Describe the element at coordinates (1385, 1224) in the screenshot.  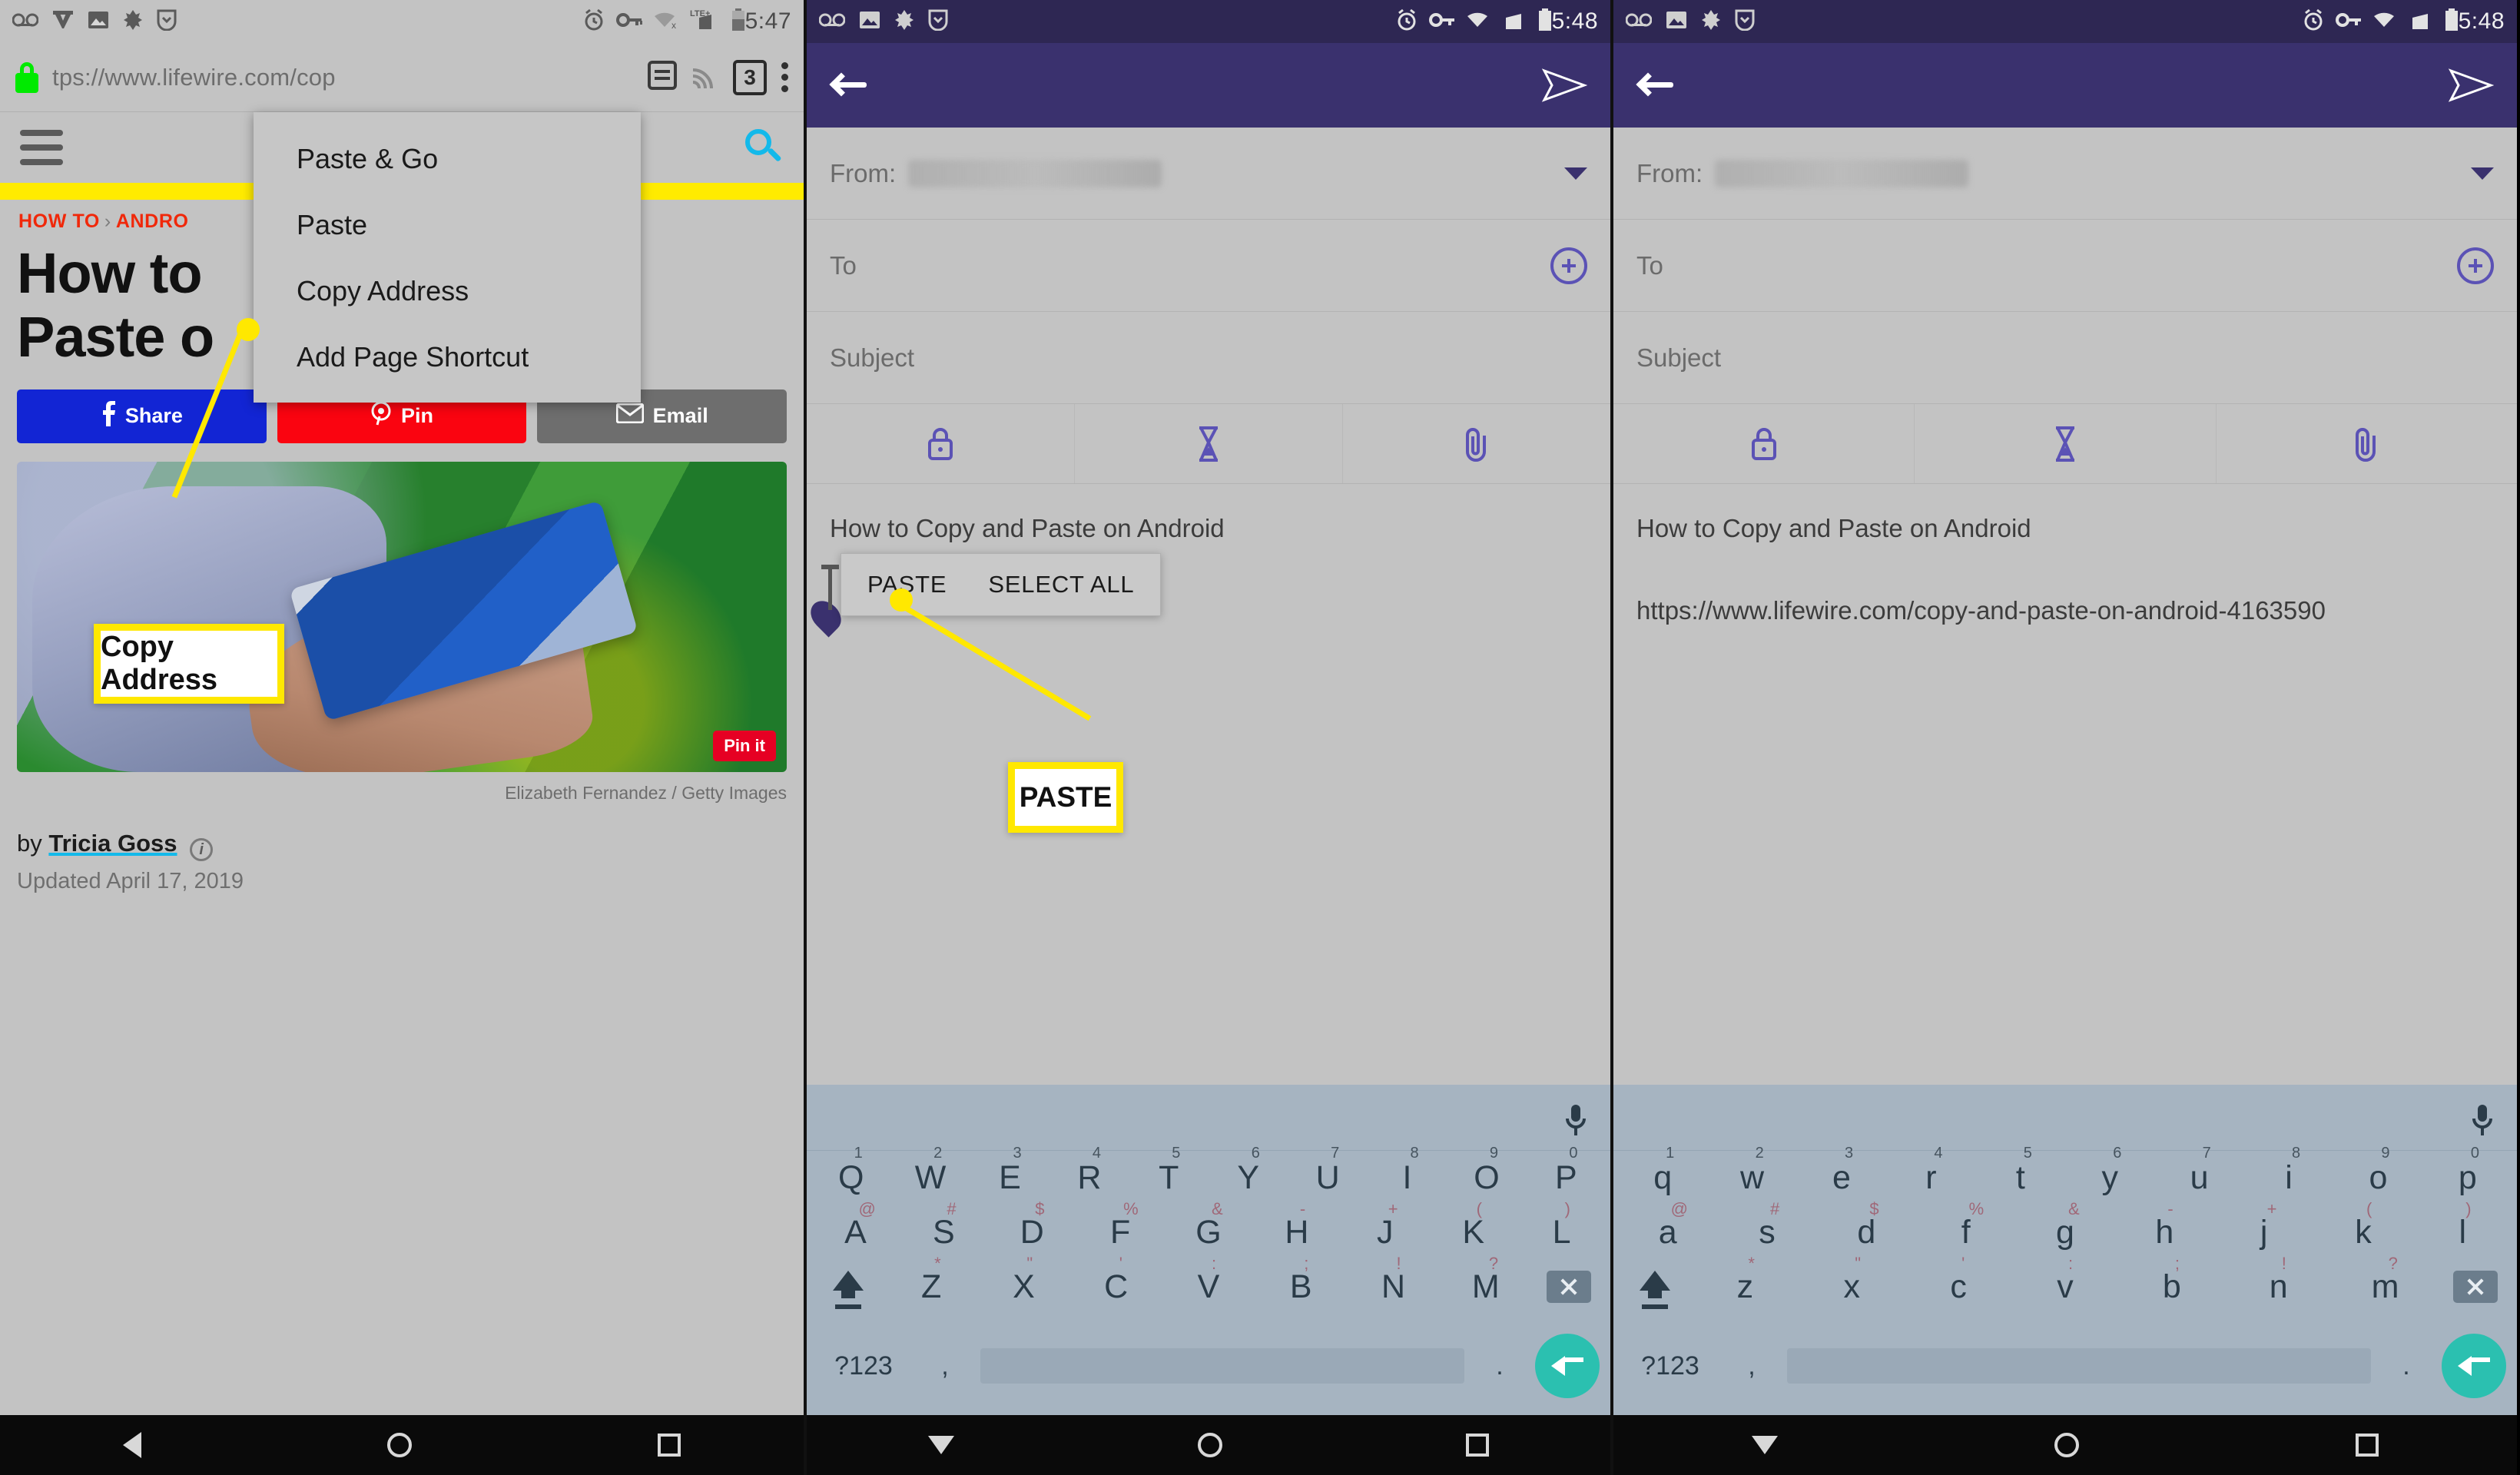
I see `key-J: + J` at that location.